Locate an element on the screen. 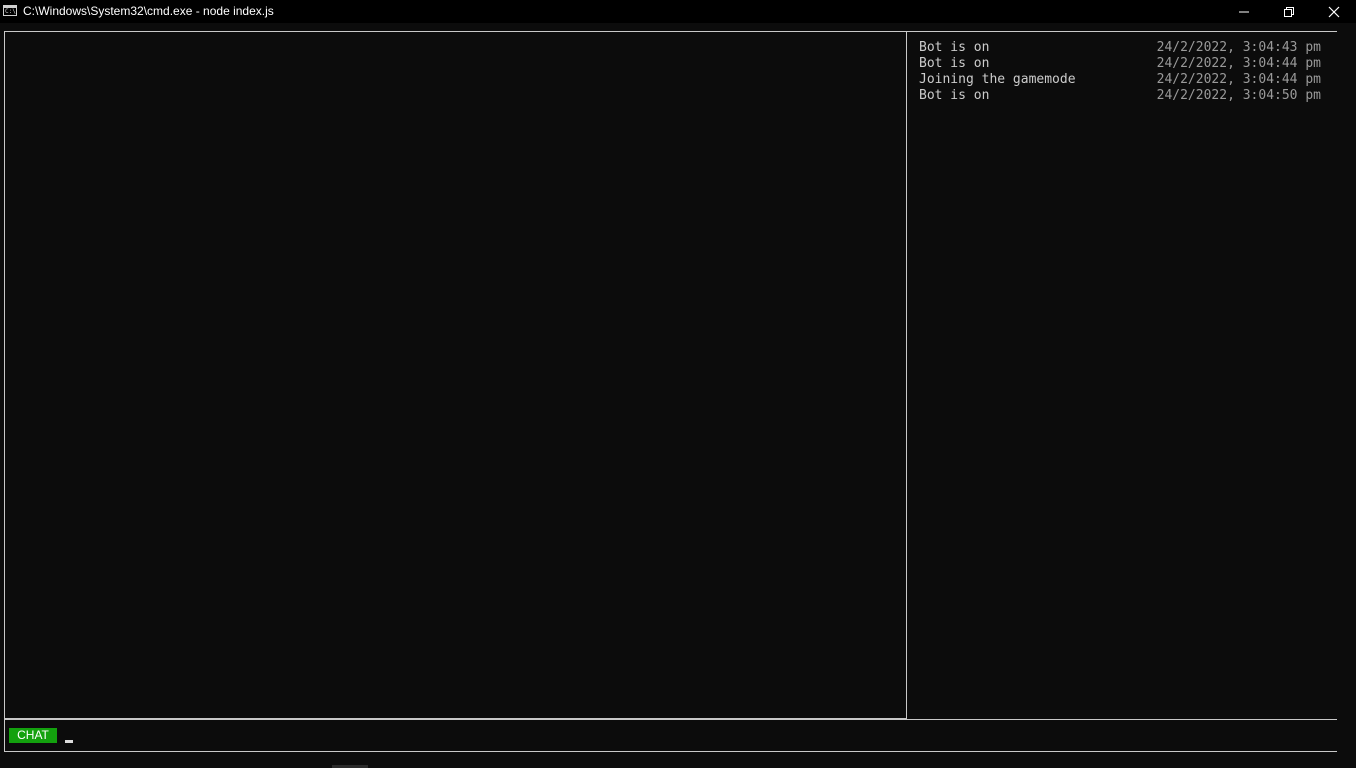  close-icon is located at coordinates (1334, 12).